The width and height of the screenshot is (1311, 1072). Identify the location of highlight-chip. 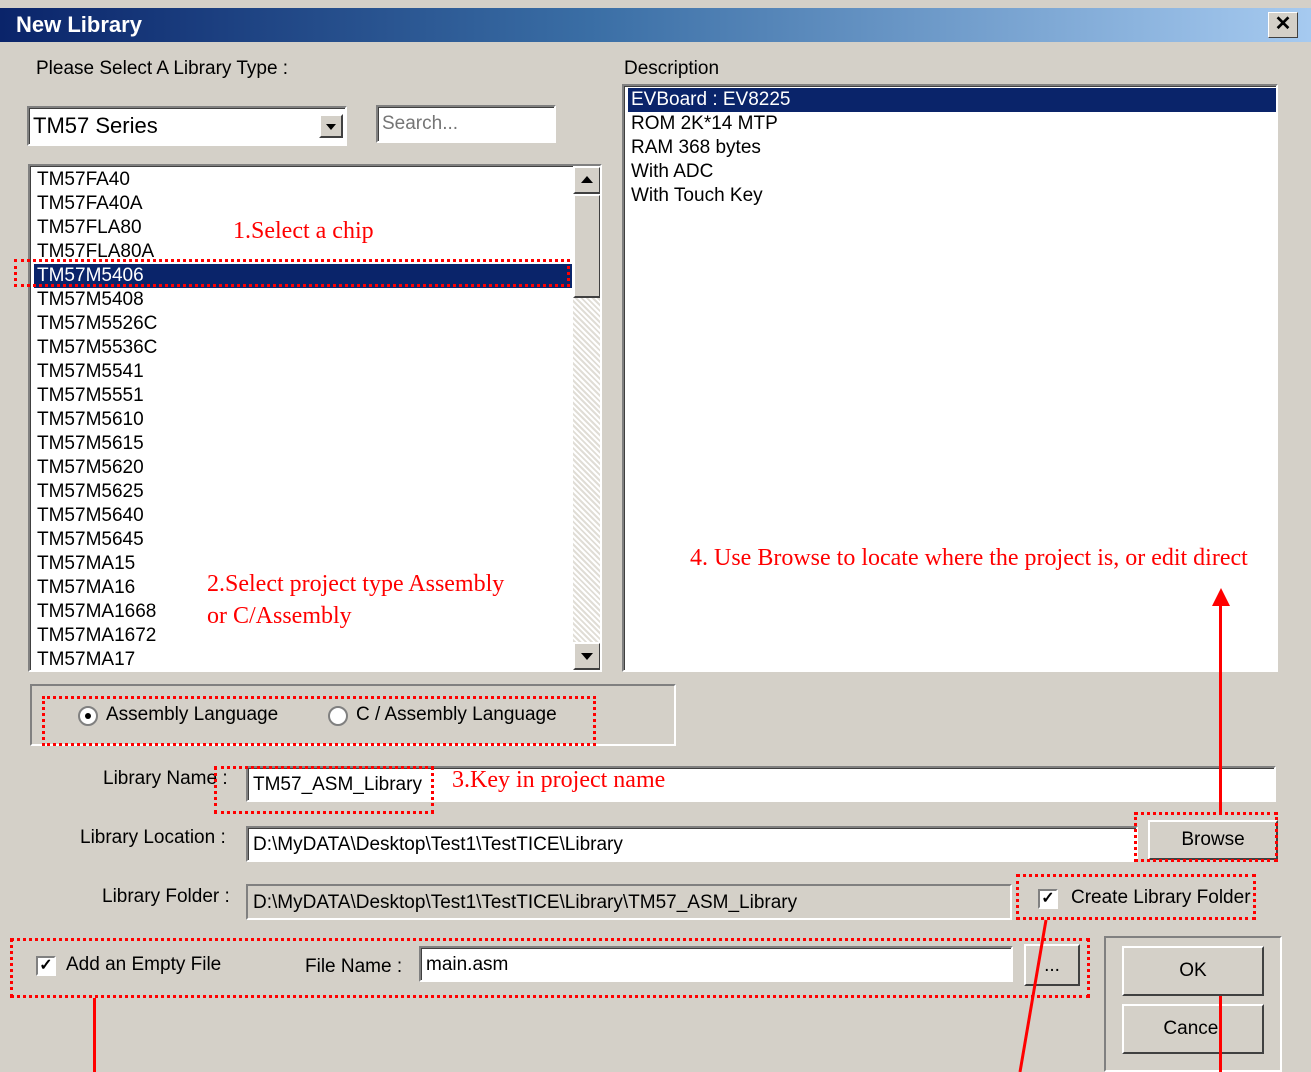
(292, 273).